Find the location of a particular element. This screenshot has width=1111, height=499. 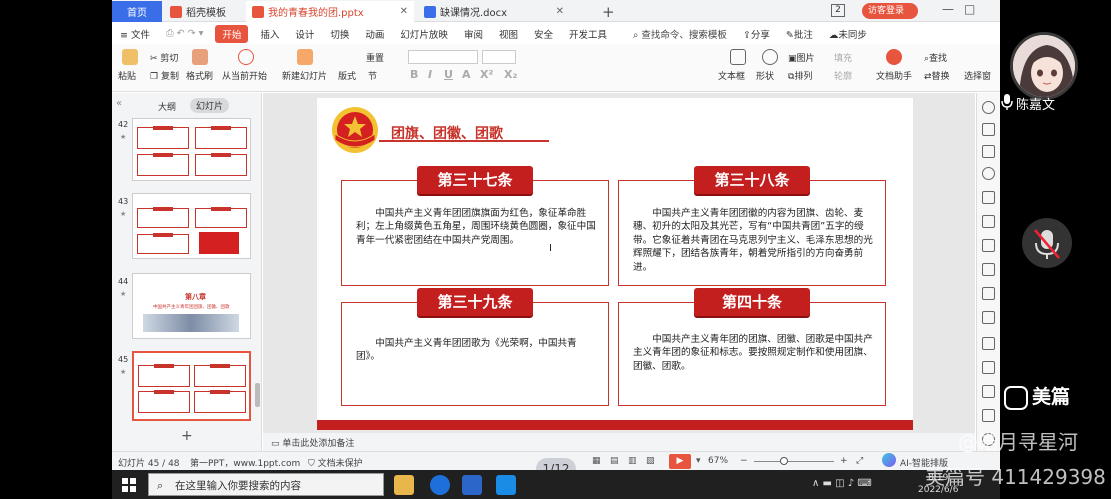

paste-button: 粘贴 is located at coordinates (127, 75).